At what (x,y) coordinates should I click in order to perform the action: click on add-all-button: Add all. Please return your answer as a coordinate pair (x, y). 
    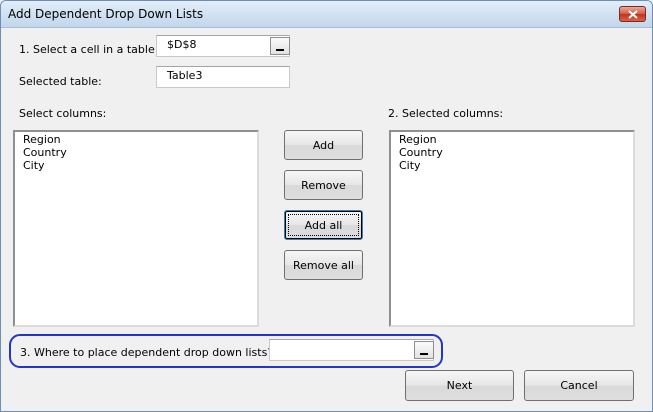
    Looking at the image, I should click on (323, 225).